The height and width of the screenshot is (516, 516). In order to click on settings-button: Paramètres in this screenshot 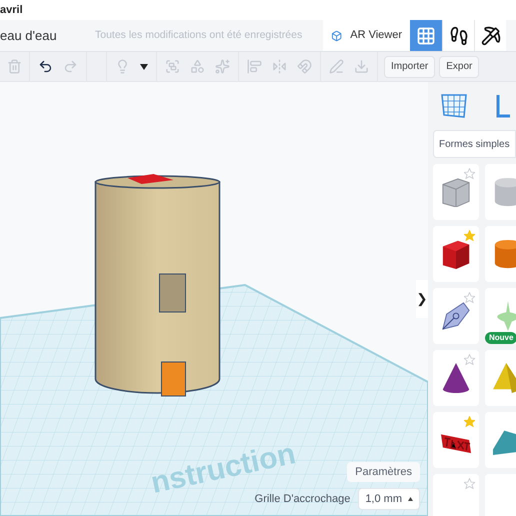, I will do `click(383, 472)`.